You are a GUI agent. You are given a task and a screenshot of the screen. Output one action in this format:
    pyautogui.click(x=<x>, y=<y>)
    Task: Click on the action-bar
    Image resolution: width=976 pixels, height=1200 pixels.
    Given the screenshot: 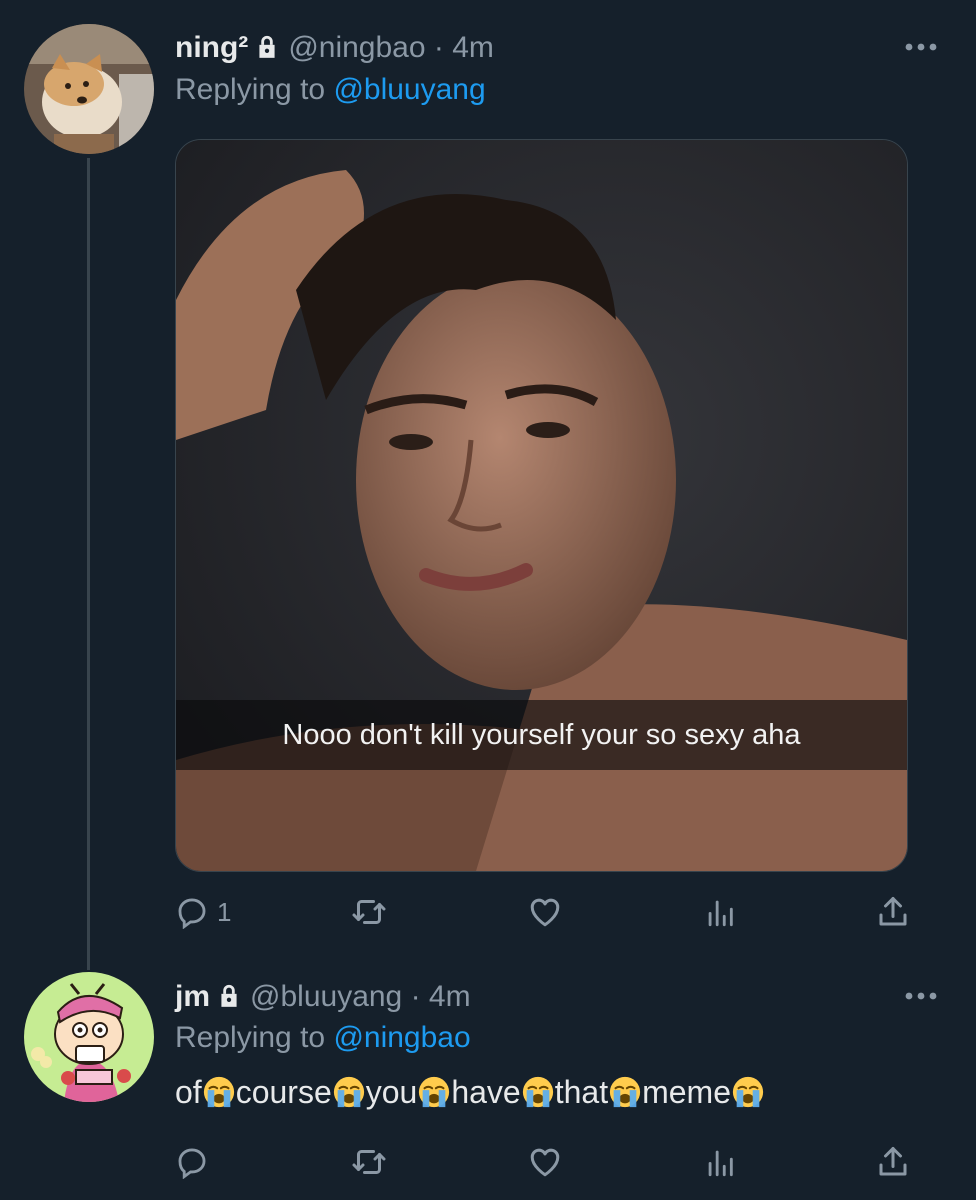 What is the action you would take?
    pyautogui.click(x=545, y=1162)
    